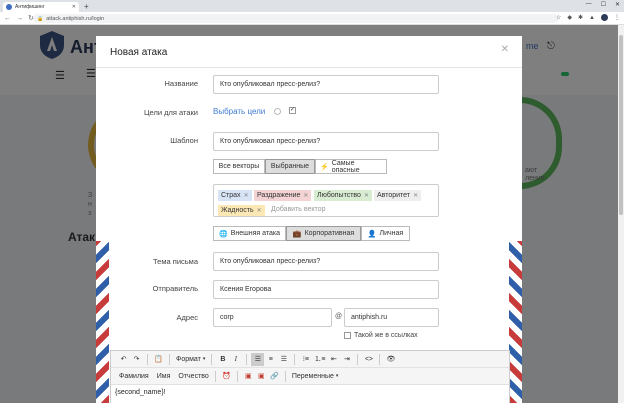 The width and height of the screenshot is (624, 403). Describe the element at coordinates (368, 359) in the screenshot. I see `source-code-icon: <>` at that location.